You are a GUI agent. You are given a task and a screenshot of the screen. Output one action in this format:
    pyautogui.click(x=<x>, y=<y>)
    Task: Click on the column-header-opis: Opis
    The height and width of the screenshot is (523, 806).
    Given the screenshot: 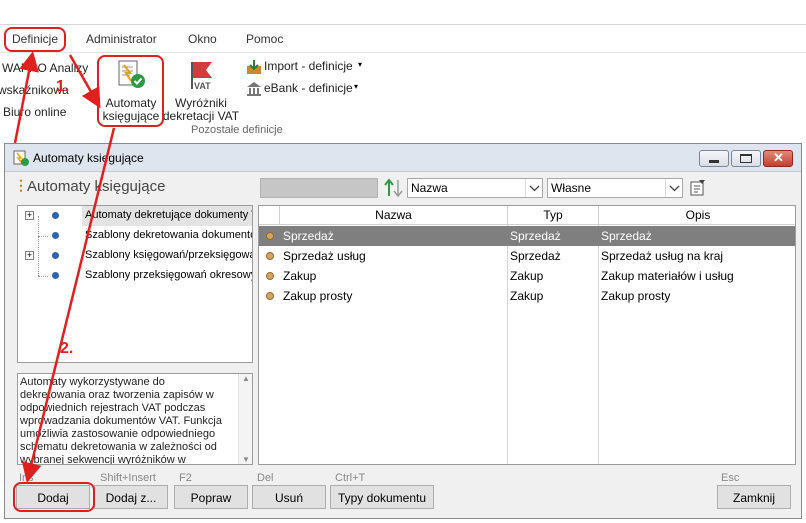 What is the action you would take?
    pyautogui.click(x=696, y=215)
    